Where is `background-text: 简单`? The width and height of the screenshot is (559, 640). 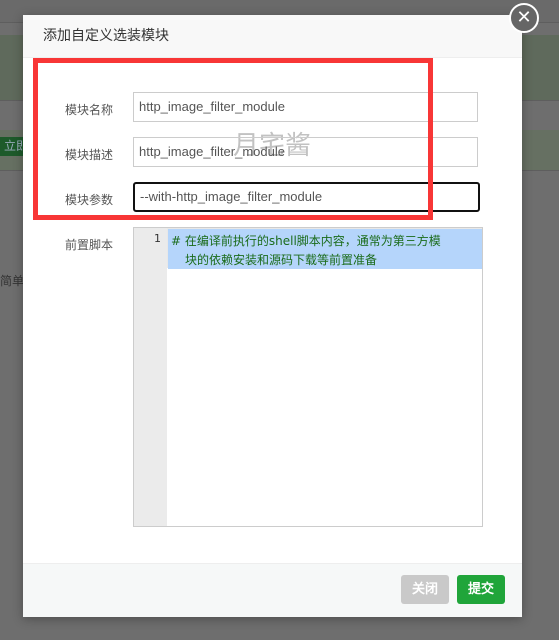 background-text: 简单 is located at coordinates (12, 281).